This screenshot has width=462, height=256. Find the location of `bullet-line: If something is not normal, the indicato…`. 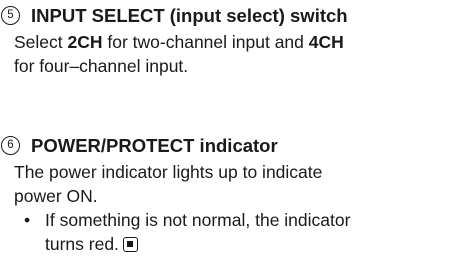

bullet-line: If something is not normal, the indicato… is located at coordinates (198, 220).